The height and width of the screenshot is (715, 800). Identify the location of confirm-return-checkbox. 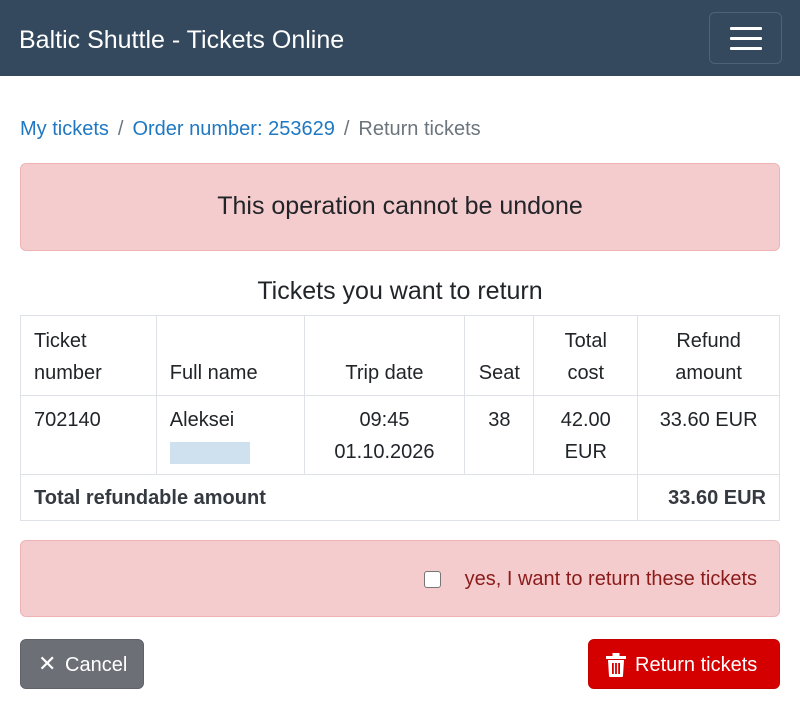
(432, 579).